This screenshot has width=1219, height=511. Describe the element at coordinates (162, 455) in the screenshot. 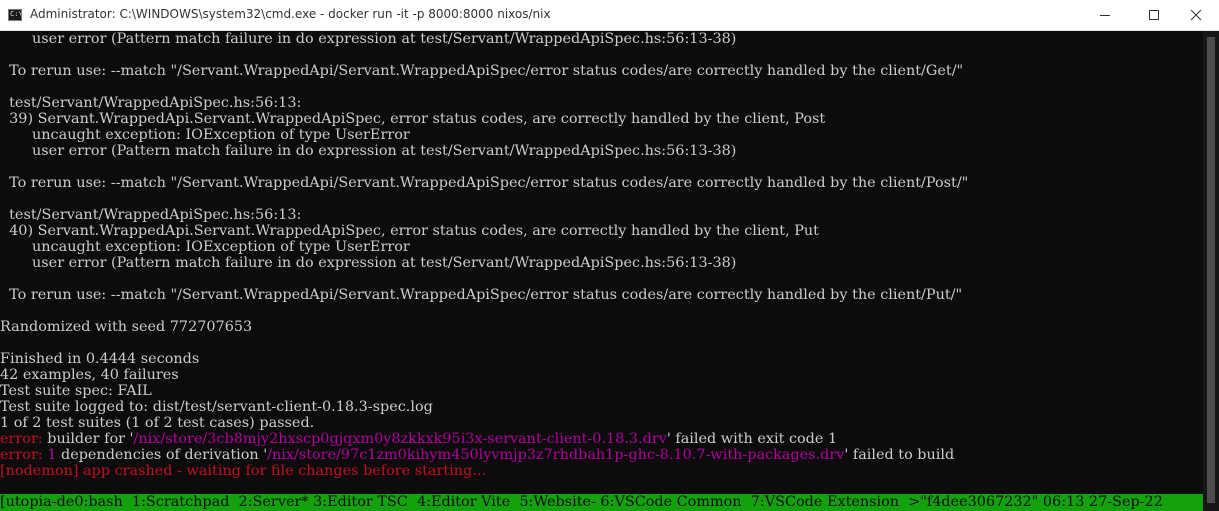

I see `error-text: dependencies of derivation '` at that location.